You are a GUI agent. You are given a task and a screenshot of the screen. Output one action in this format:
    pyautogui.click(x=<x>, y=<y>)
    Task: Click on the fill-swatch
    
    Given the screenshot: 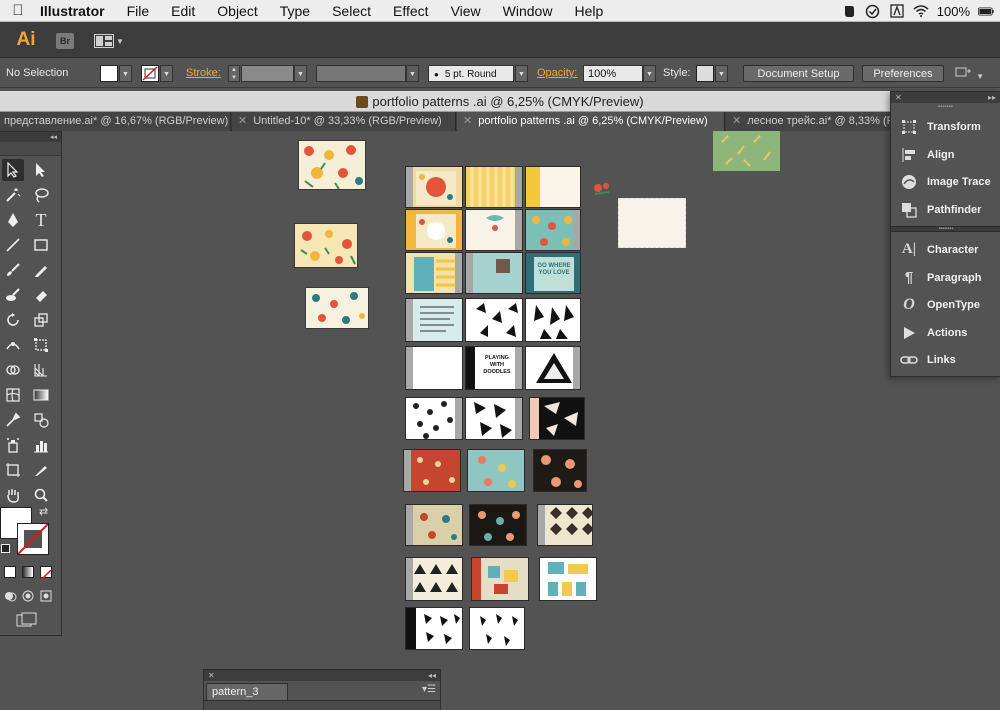 What is the action you would take?
    pyautogui.click(x=109, y=73)
    